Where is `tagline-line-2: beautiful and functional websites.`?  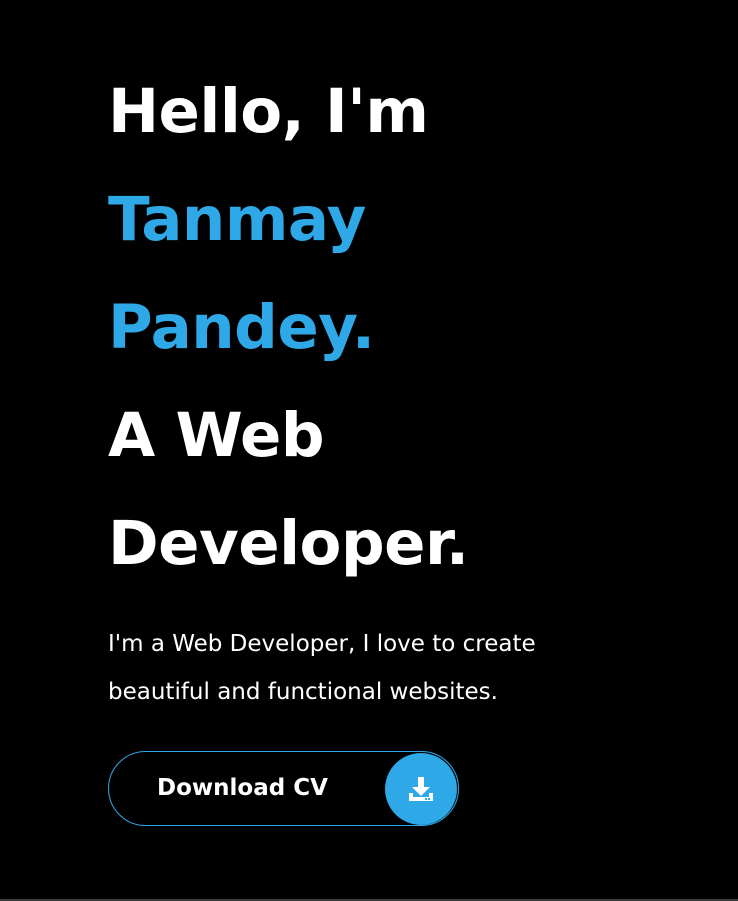 tagline-line-2: beautiful and functional websites. is located at coordinates (303, 692).